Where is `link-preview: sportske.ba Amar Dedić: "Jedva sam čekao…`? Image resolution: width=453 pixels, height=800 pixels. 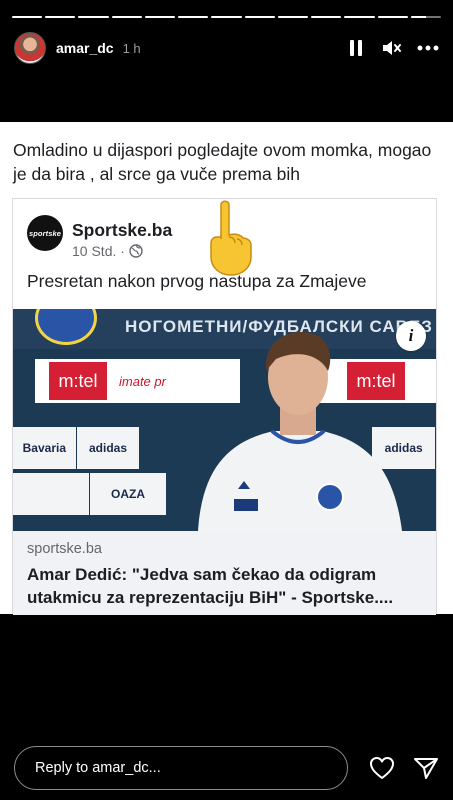
link-preview: sportske.ba Amar Dedić: "Jedva sam čekao… is located at coordinates (224, 573).